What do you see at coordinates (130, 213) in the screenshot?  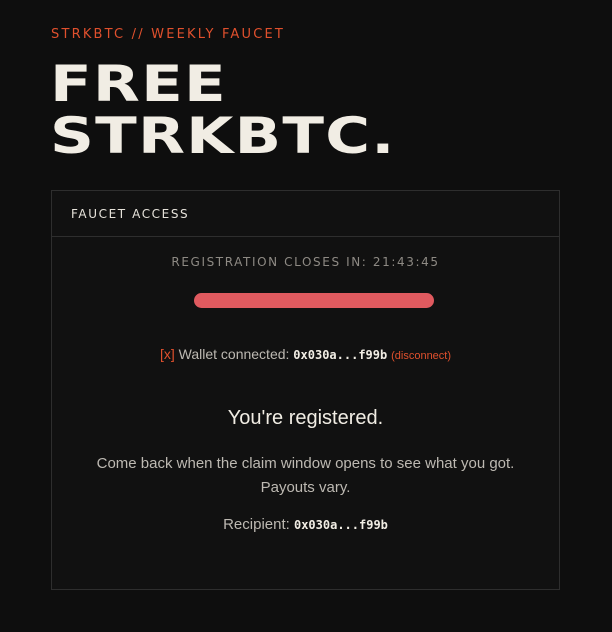 I see `card-title: FAUCET ACCESS` at bounding box center [130, 213].